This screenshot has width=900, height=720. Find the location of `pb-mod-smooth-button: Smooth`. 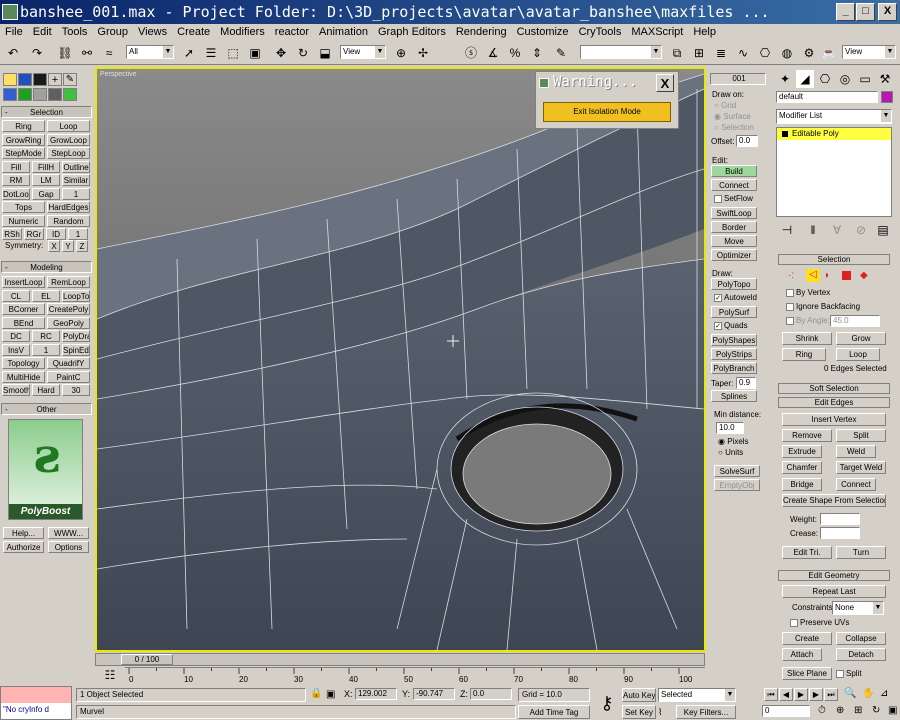

pb-mod-smooth-button: Smooth is located at coordinates (16, 390).